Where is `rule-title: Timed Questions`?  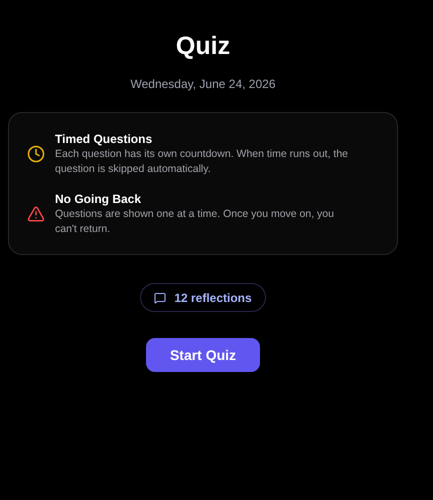 rule-title: Timed Questions is located at coordinates (104, 138).